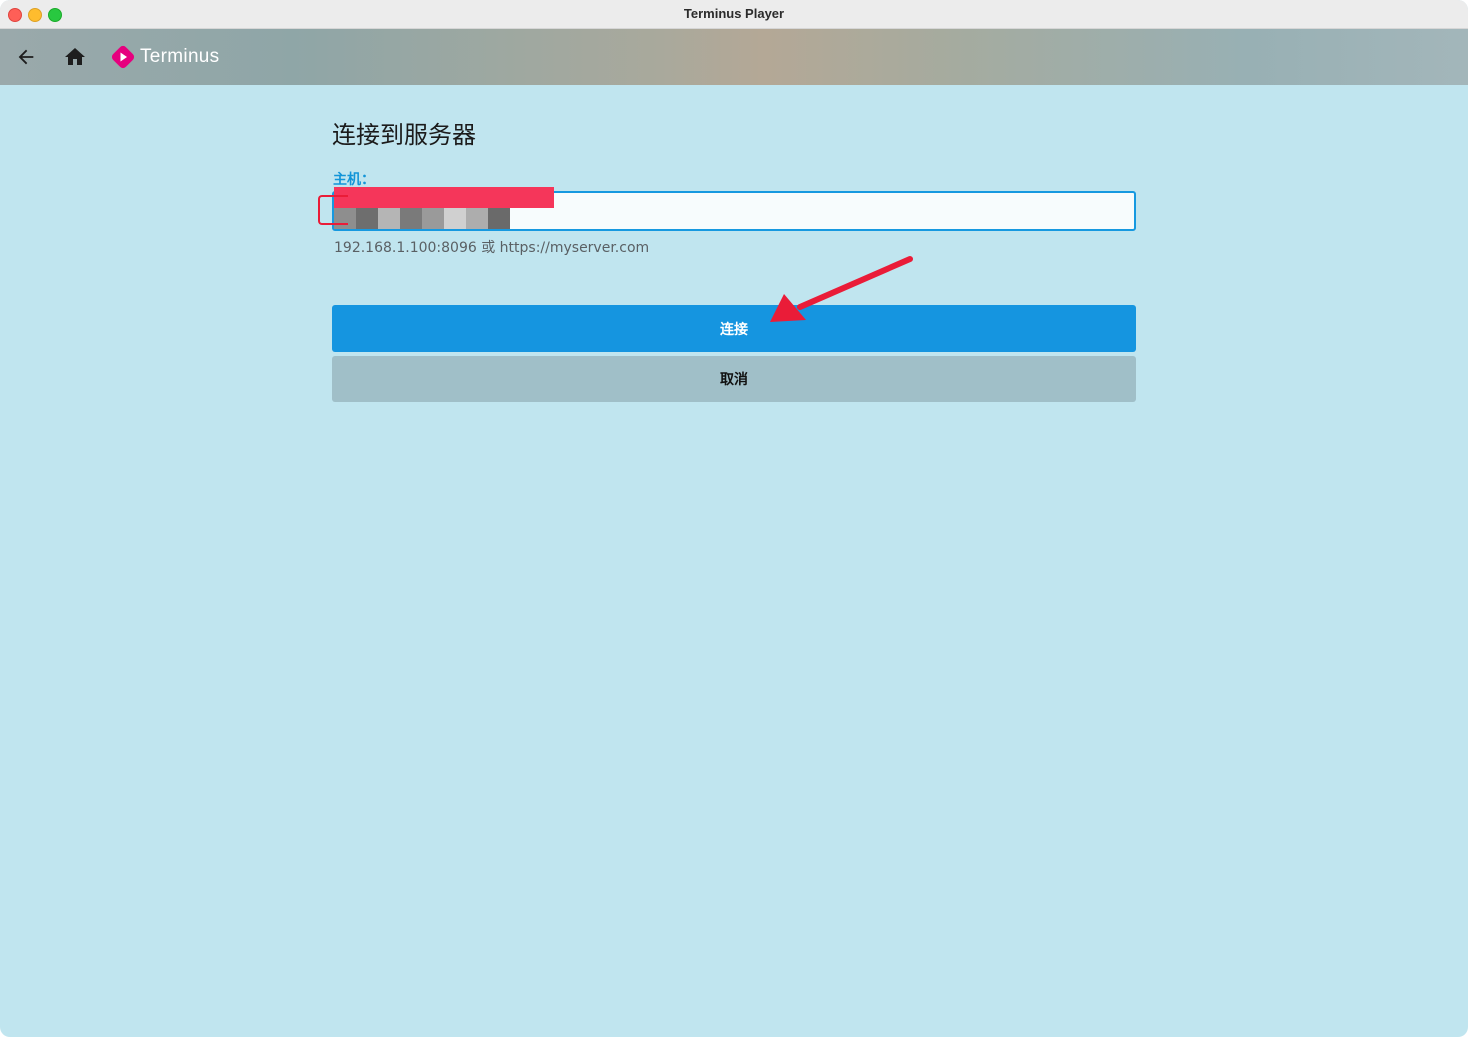 This screenshot has height=1037, width=1468. I want to click on connect-button: 连接, so click(734, 328).